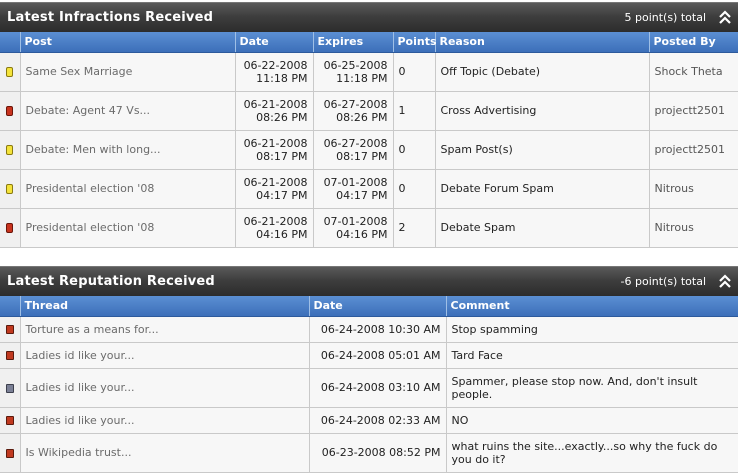  What do you see at coordinates (663, 281) in the screenshot?
I see `reputation-total: -6 point(s) total` at bounding box center [663, 281].